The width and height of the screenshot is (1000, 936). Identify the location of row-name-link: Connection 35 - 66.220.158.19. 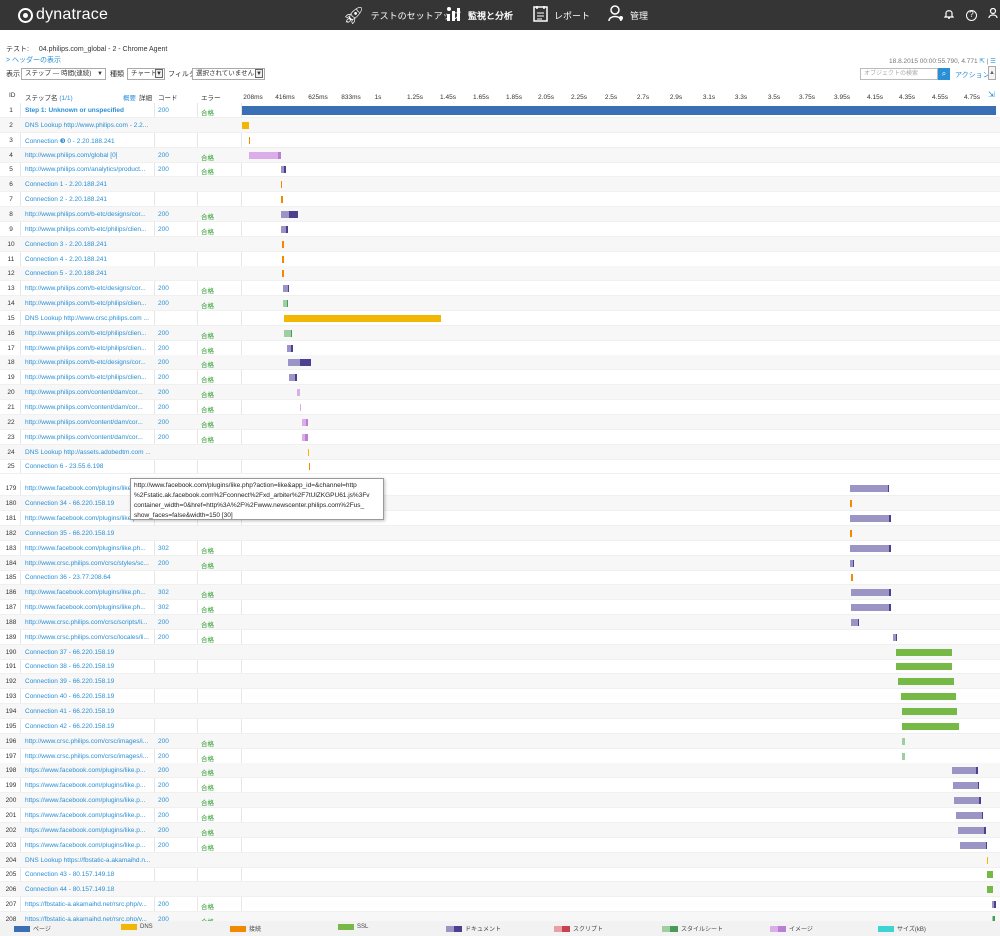
(89, 533).